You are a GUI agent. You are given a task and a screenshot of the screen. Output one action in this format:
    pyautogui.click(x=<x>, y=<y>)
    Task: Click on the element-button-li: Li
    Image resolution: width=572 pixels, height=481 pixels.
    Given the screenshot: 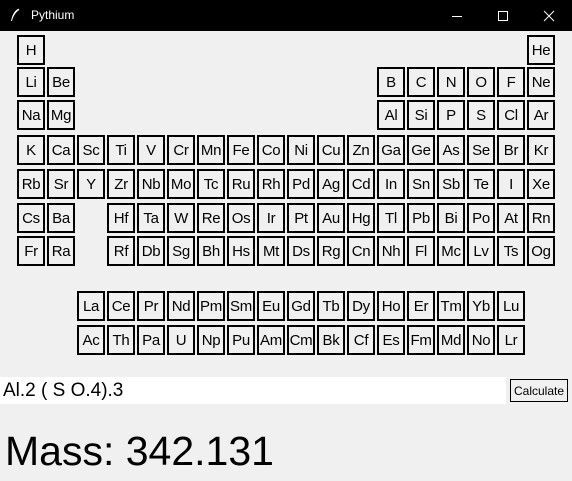 What is the action you would take?
    pyautogui.click(x=31, y=82)
    